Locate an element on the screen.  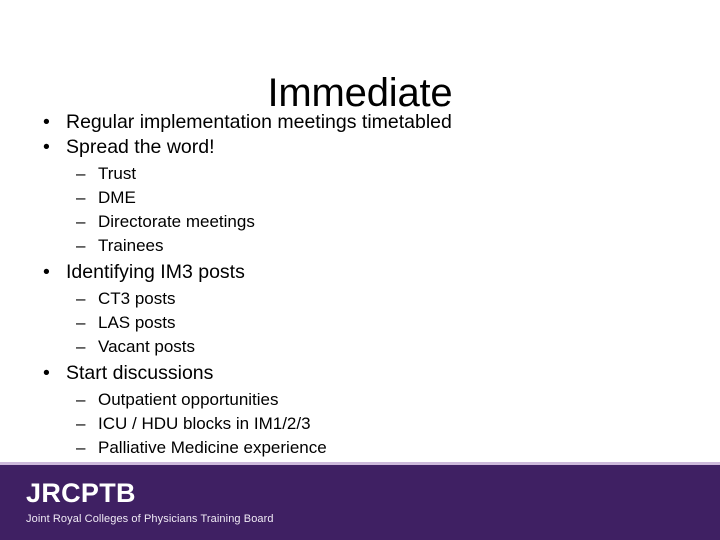
list-item: • Identifying IM3 posts is located at coordinates (360, 272).